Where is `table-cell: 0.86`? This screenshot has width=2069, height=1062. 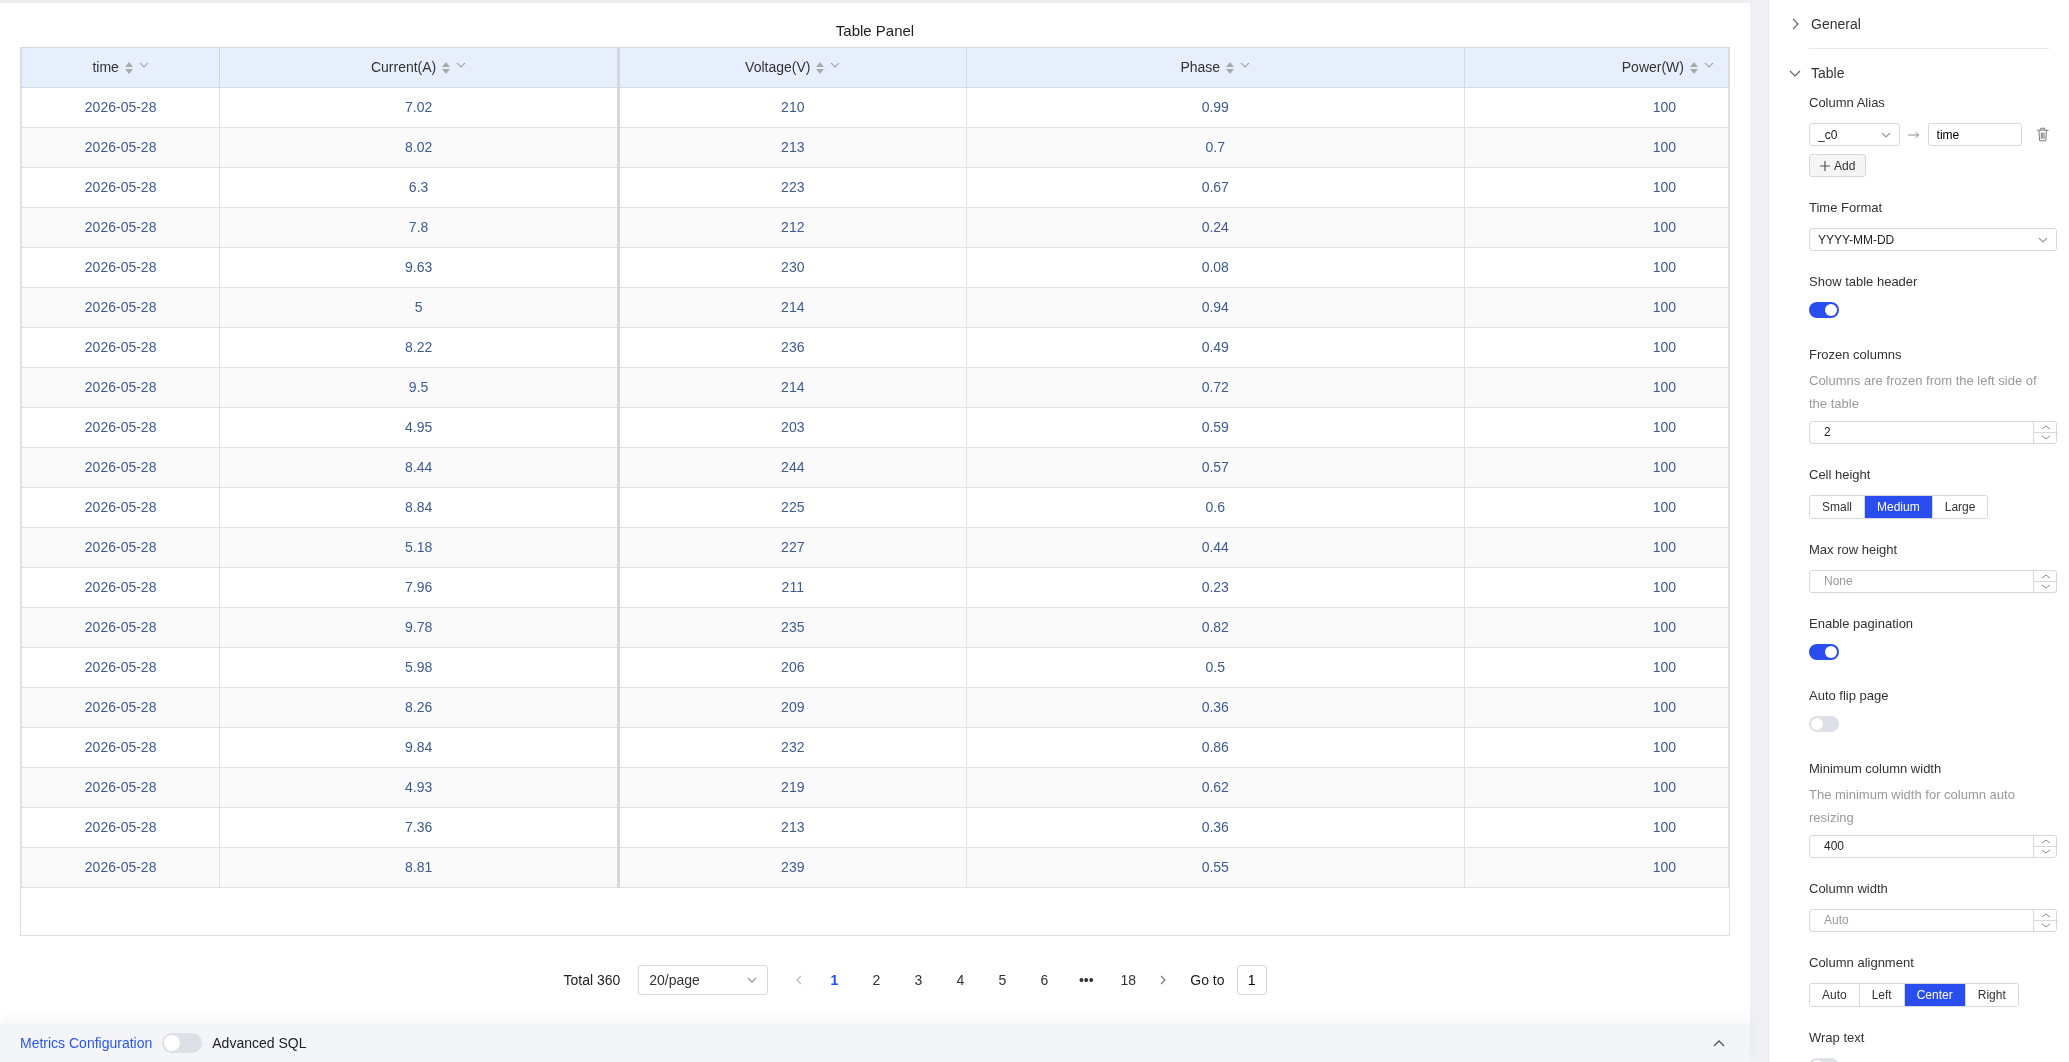 table-cell: 0.86 is located at coordinates (1215, 747).